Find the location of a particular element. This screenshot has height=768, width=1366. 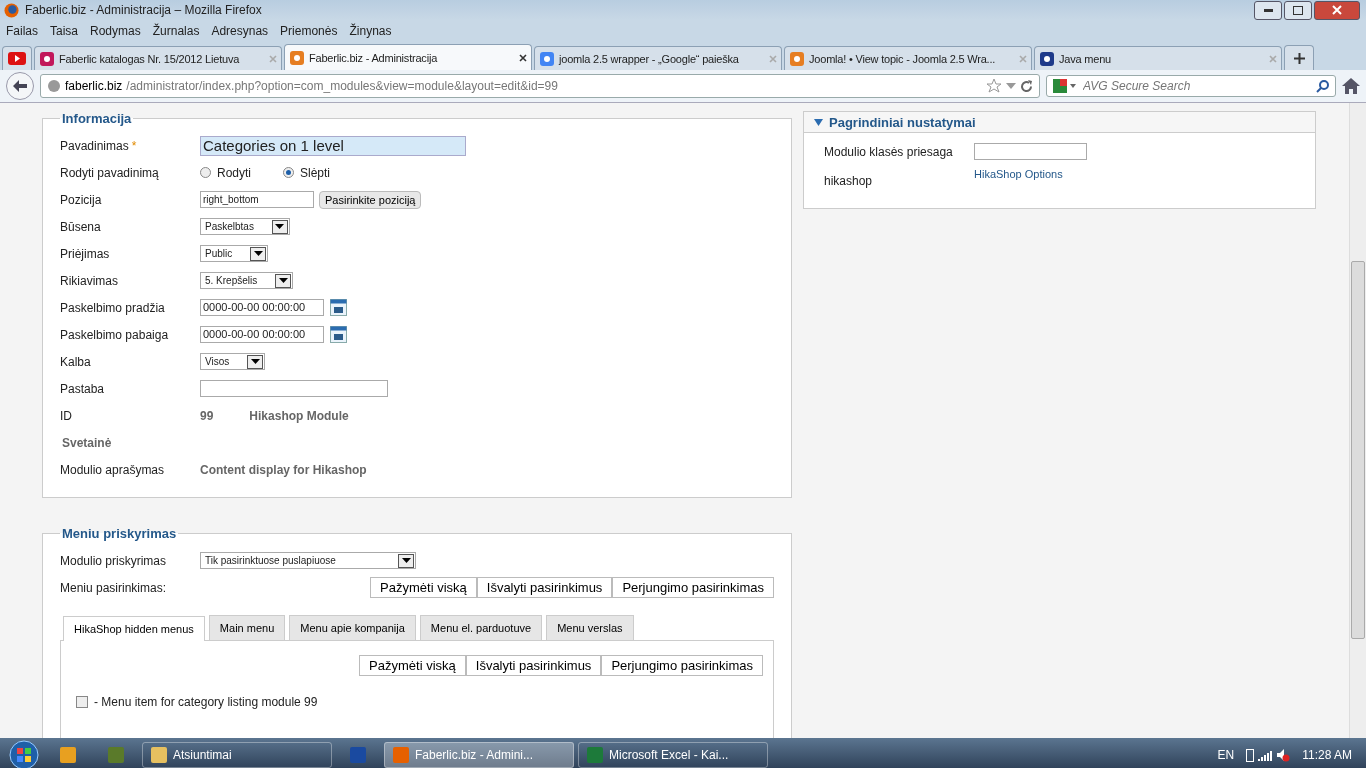

field-label: Kalba is located at coordinates (76, 361).